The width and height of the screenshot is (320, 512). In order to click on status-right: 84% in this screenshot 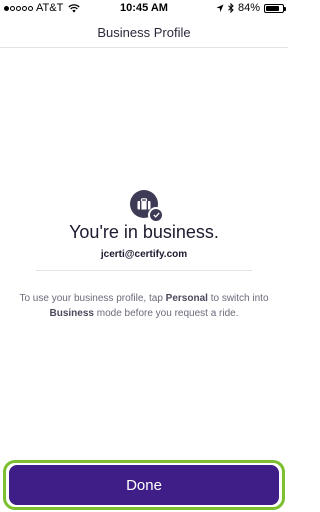, I will do `click(251, 8)`.